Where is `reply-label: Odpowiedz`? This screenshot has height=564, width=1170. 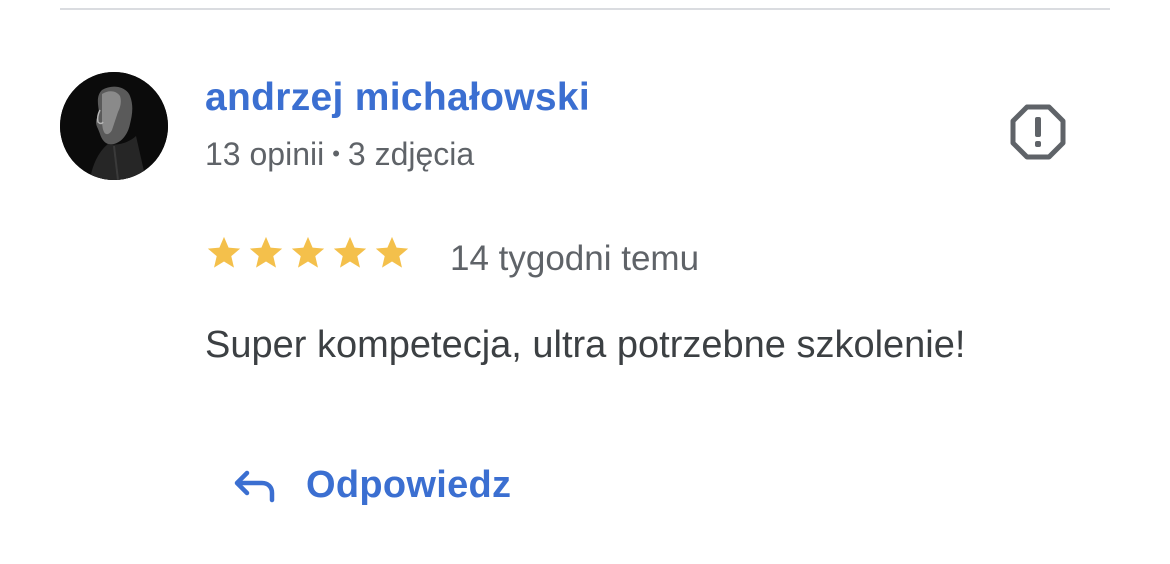 reply-label: Odpowiedz is located at coordinates (409, 484).